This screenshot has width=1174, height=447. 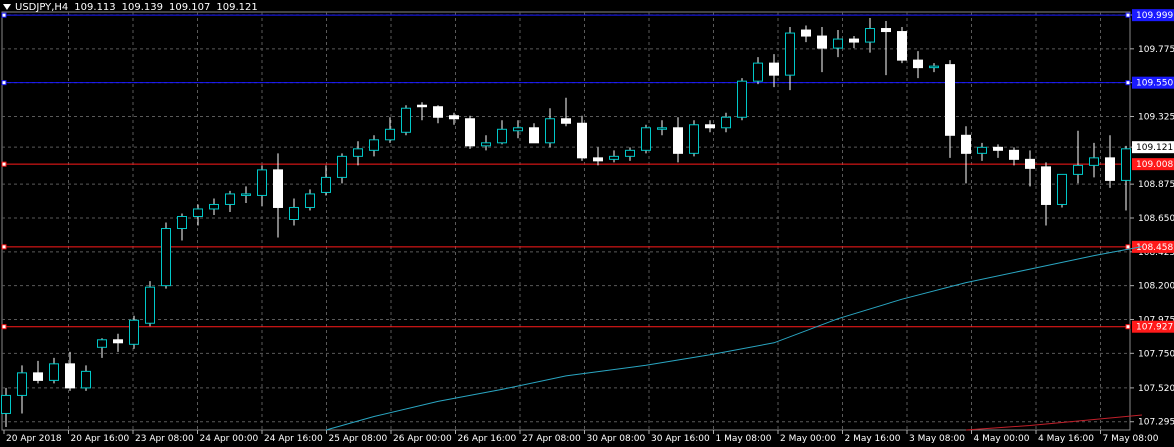 I want to click on x-tick-label: 1 May 08:00, so click(x=744, y=439).